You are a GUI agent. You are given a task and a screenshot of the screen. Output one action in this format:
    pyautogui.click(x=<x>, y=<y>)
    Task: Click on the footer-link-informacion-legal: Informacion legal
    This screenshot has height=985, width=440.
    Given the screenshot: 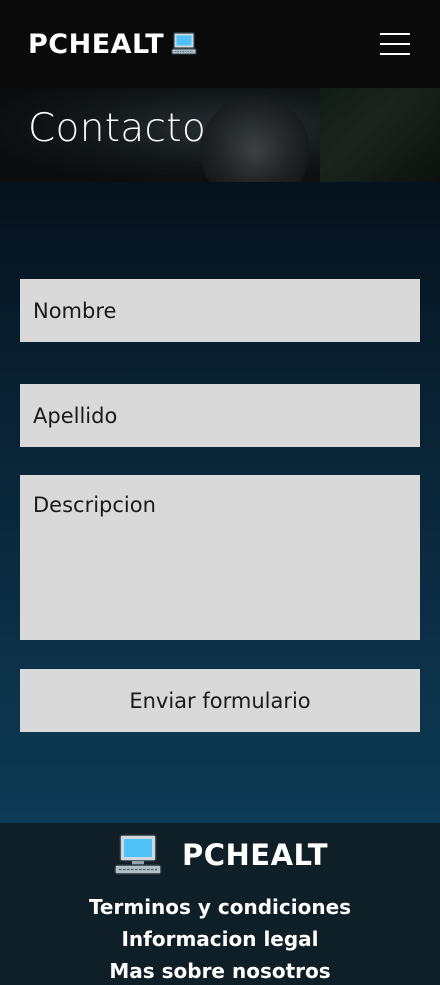 What is the action you would take?
    pyautogui.click(x=220, y=939)
    